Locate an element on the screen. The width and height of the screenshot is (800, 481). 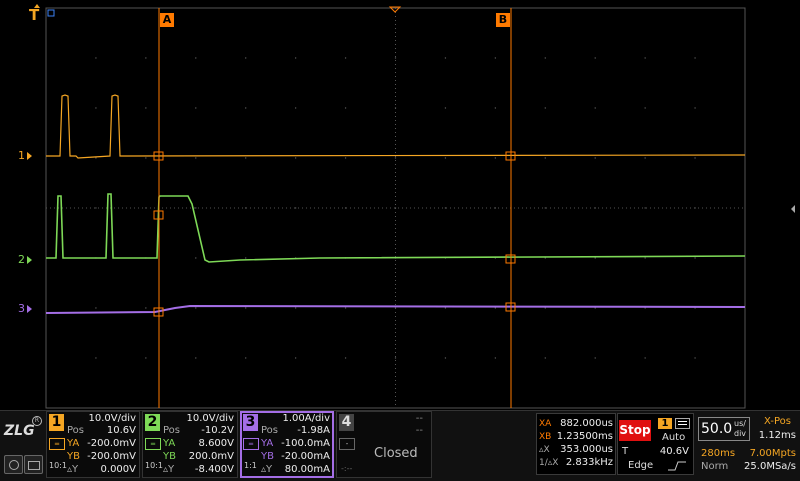
screenshot-button is located at coordinates (33, 464).